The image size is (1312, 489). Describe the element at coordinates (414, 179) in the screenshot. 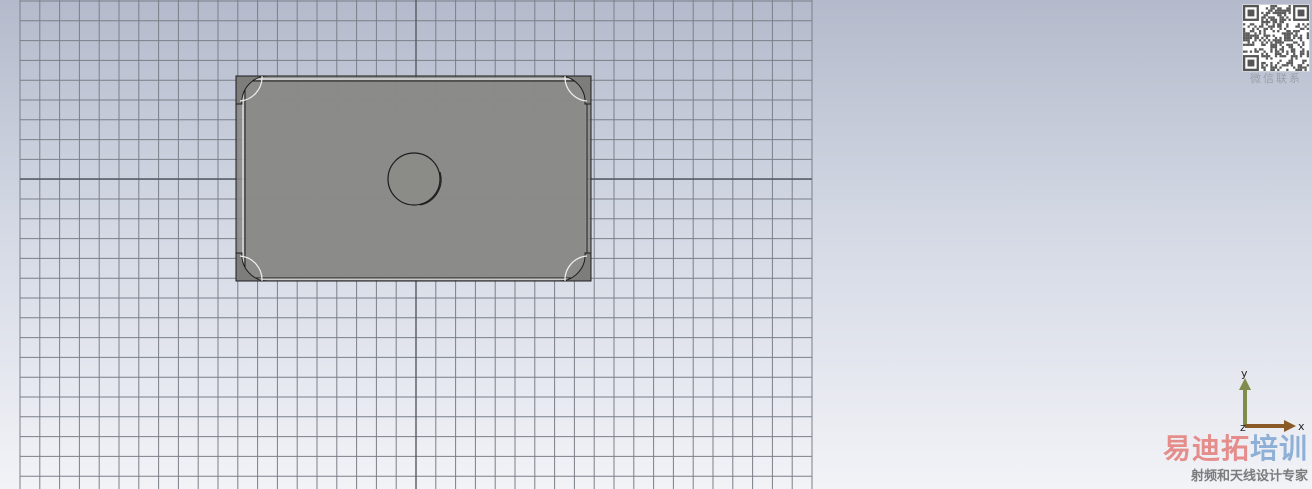

I see `feed-hole` at that location.